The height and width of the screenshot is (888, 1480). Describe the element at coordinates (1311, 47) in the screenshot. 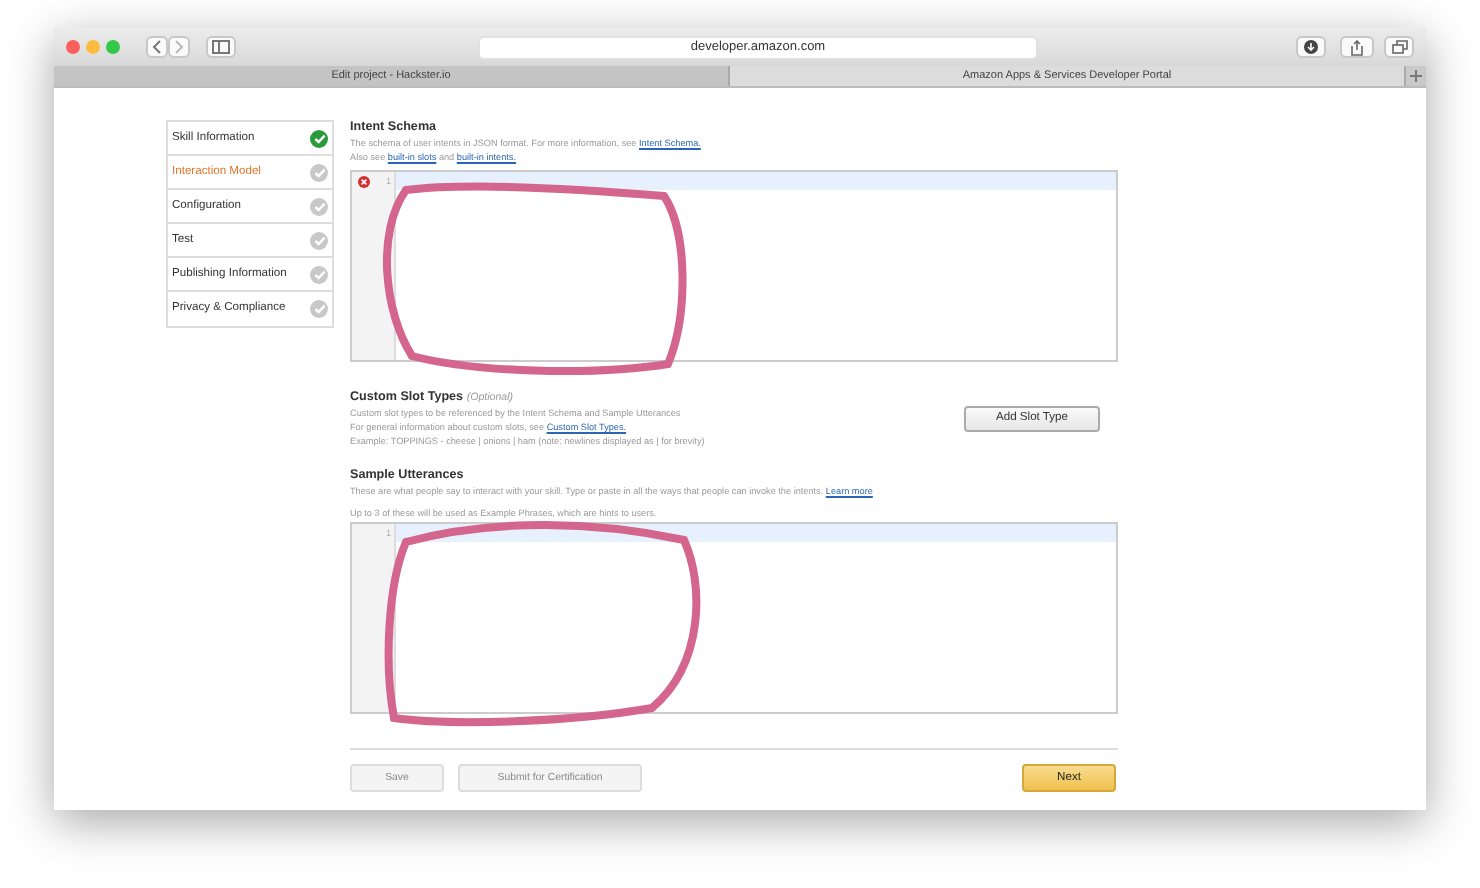

I see `download-icon` at that location.